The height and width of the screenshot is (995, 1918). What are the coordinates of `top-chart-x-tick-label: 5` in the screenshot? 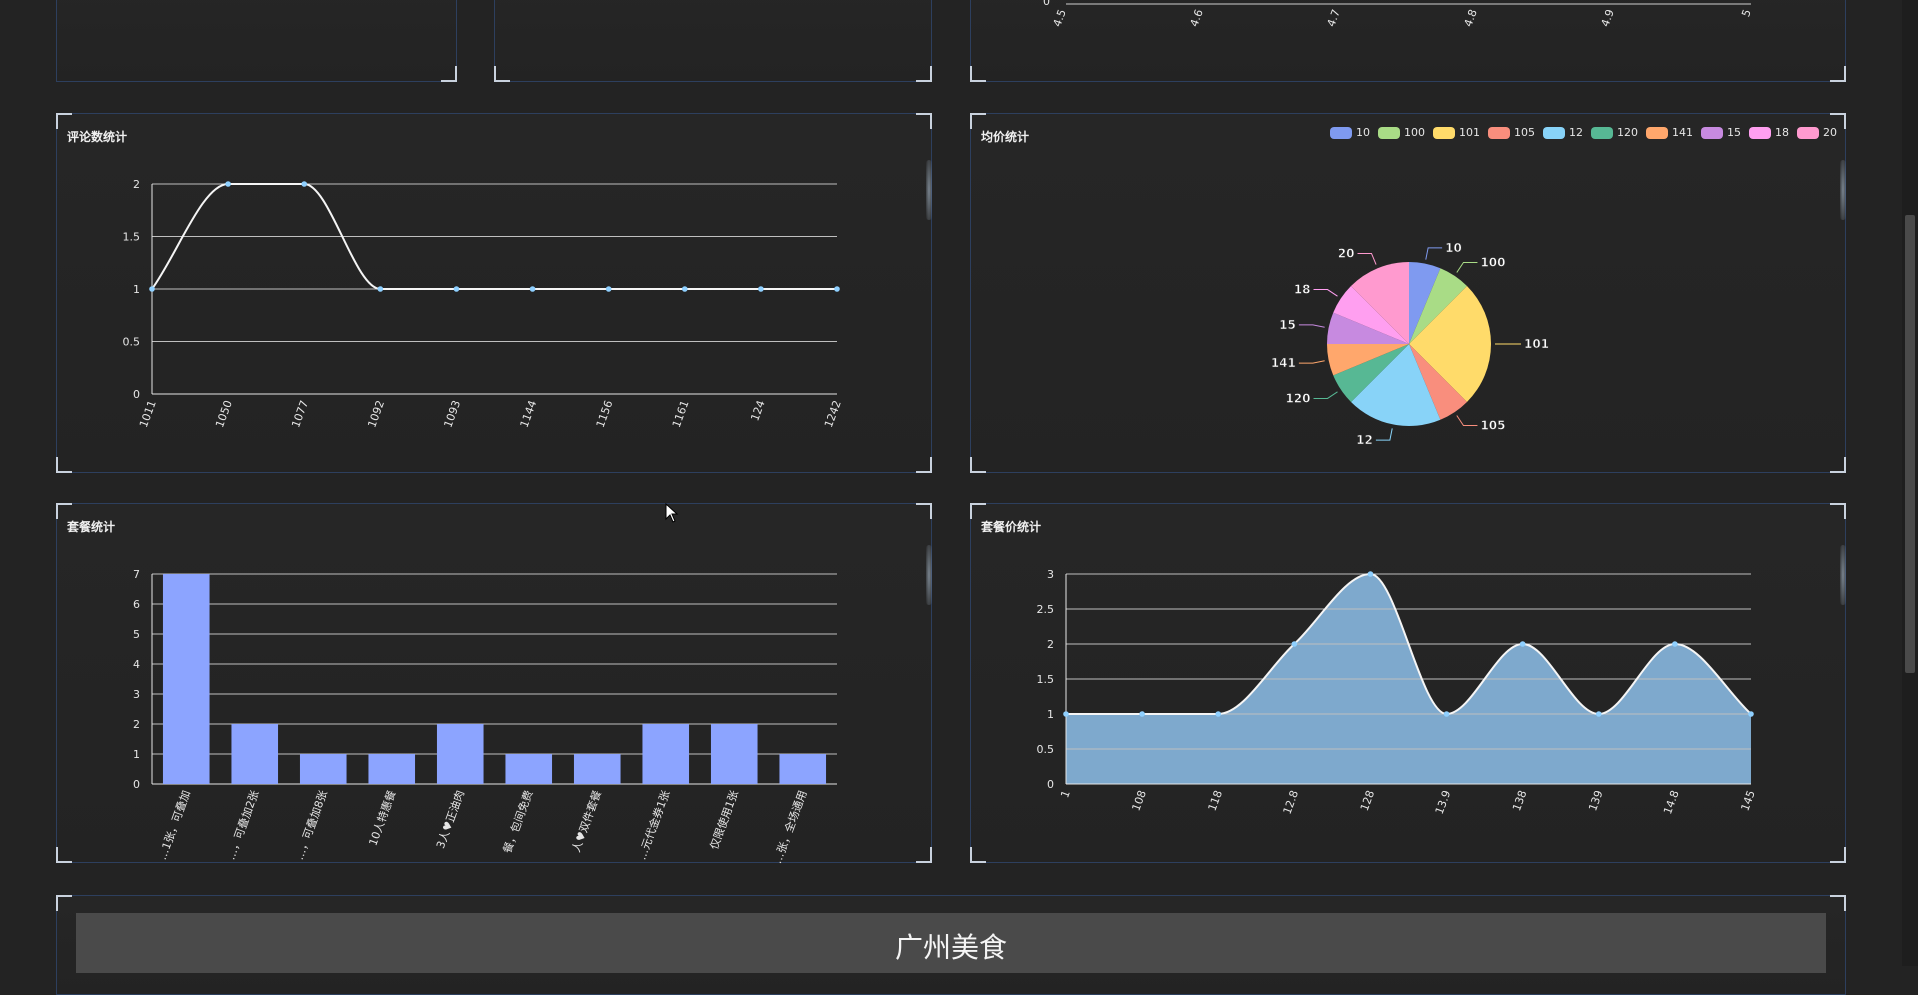 It's located at (1746, 13).